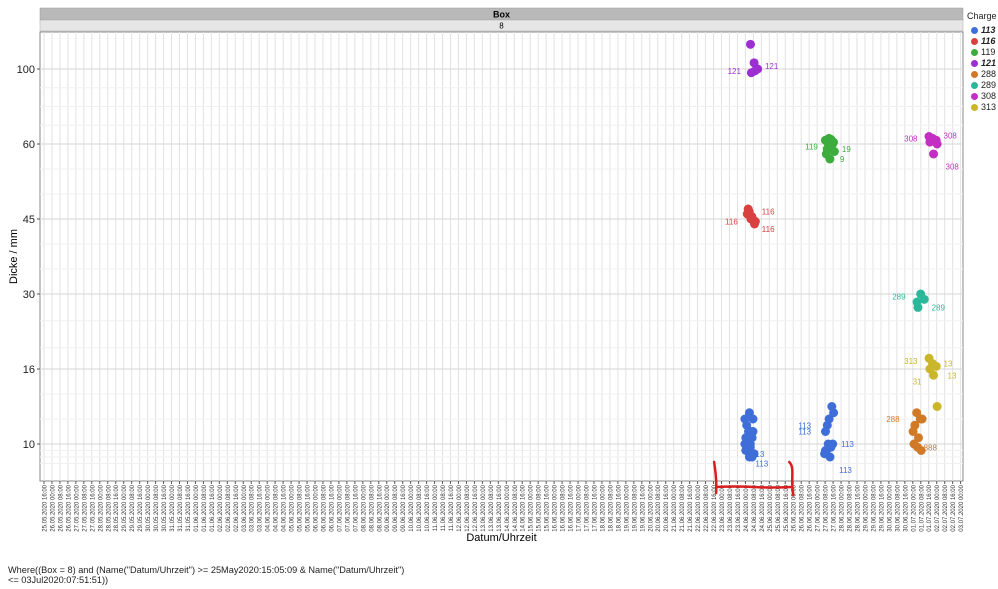 This screenshot has width=998, height=589. What do you see at coordinates (468, 507) in the screenshot?
I see `x-tick-label: 12.06.2020 08:00` at bounding box center [468, 507].